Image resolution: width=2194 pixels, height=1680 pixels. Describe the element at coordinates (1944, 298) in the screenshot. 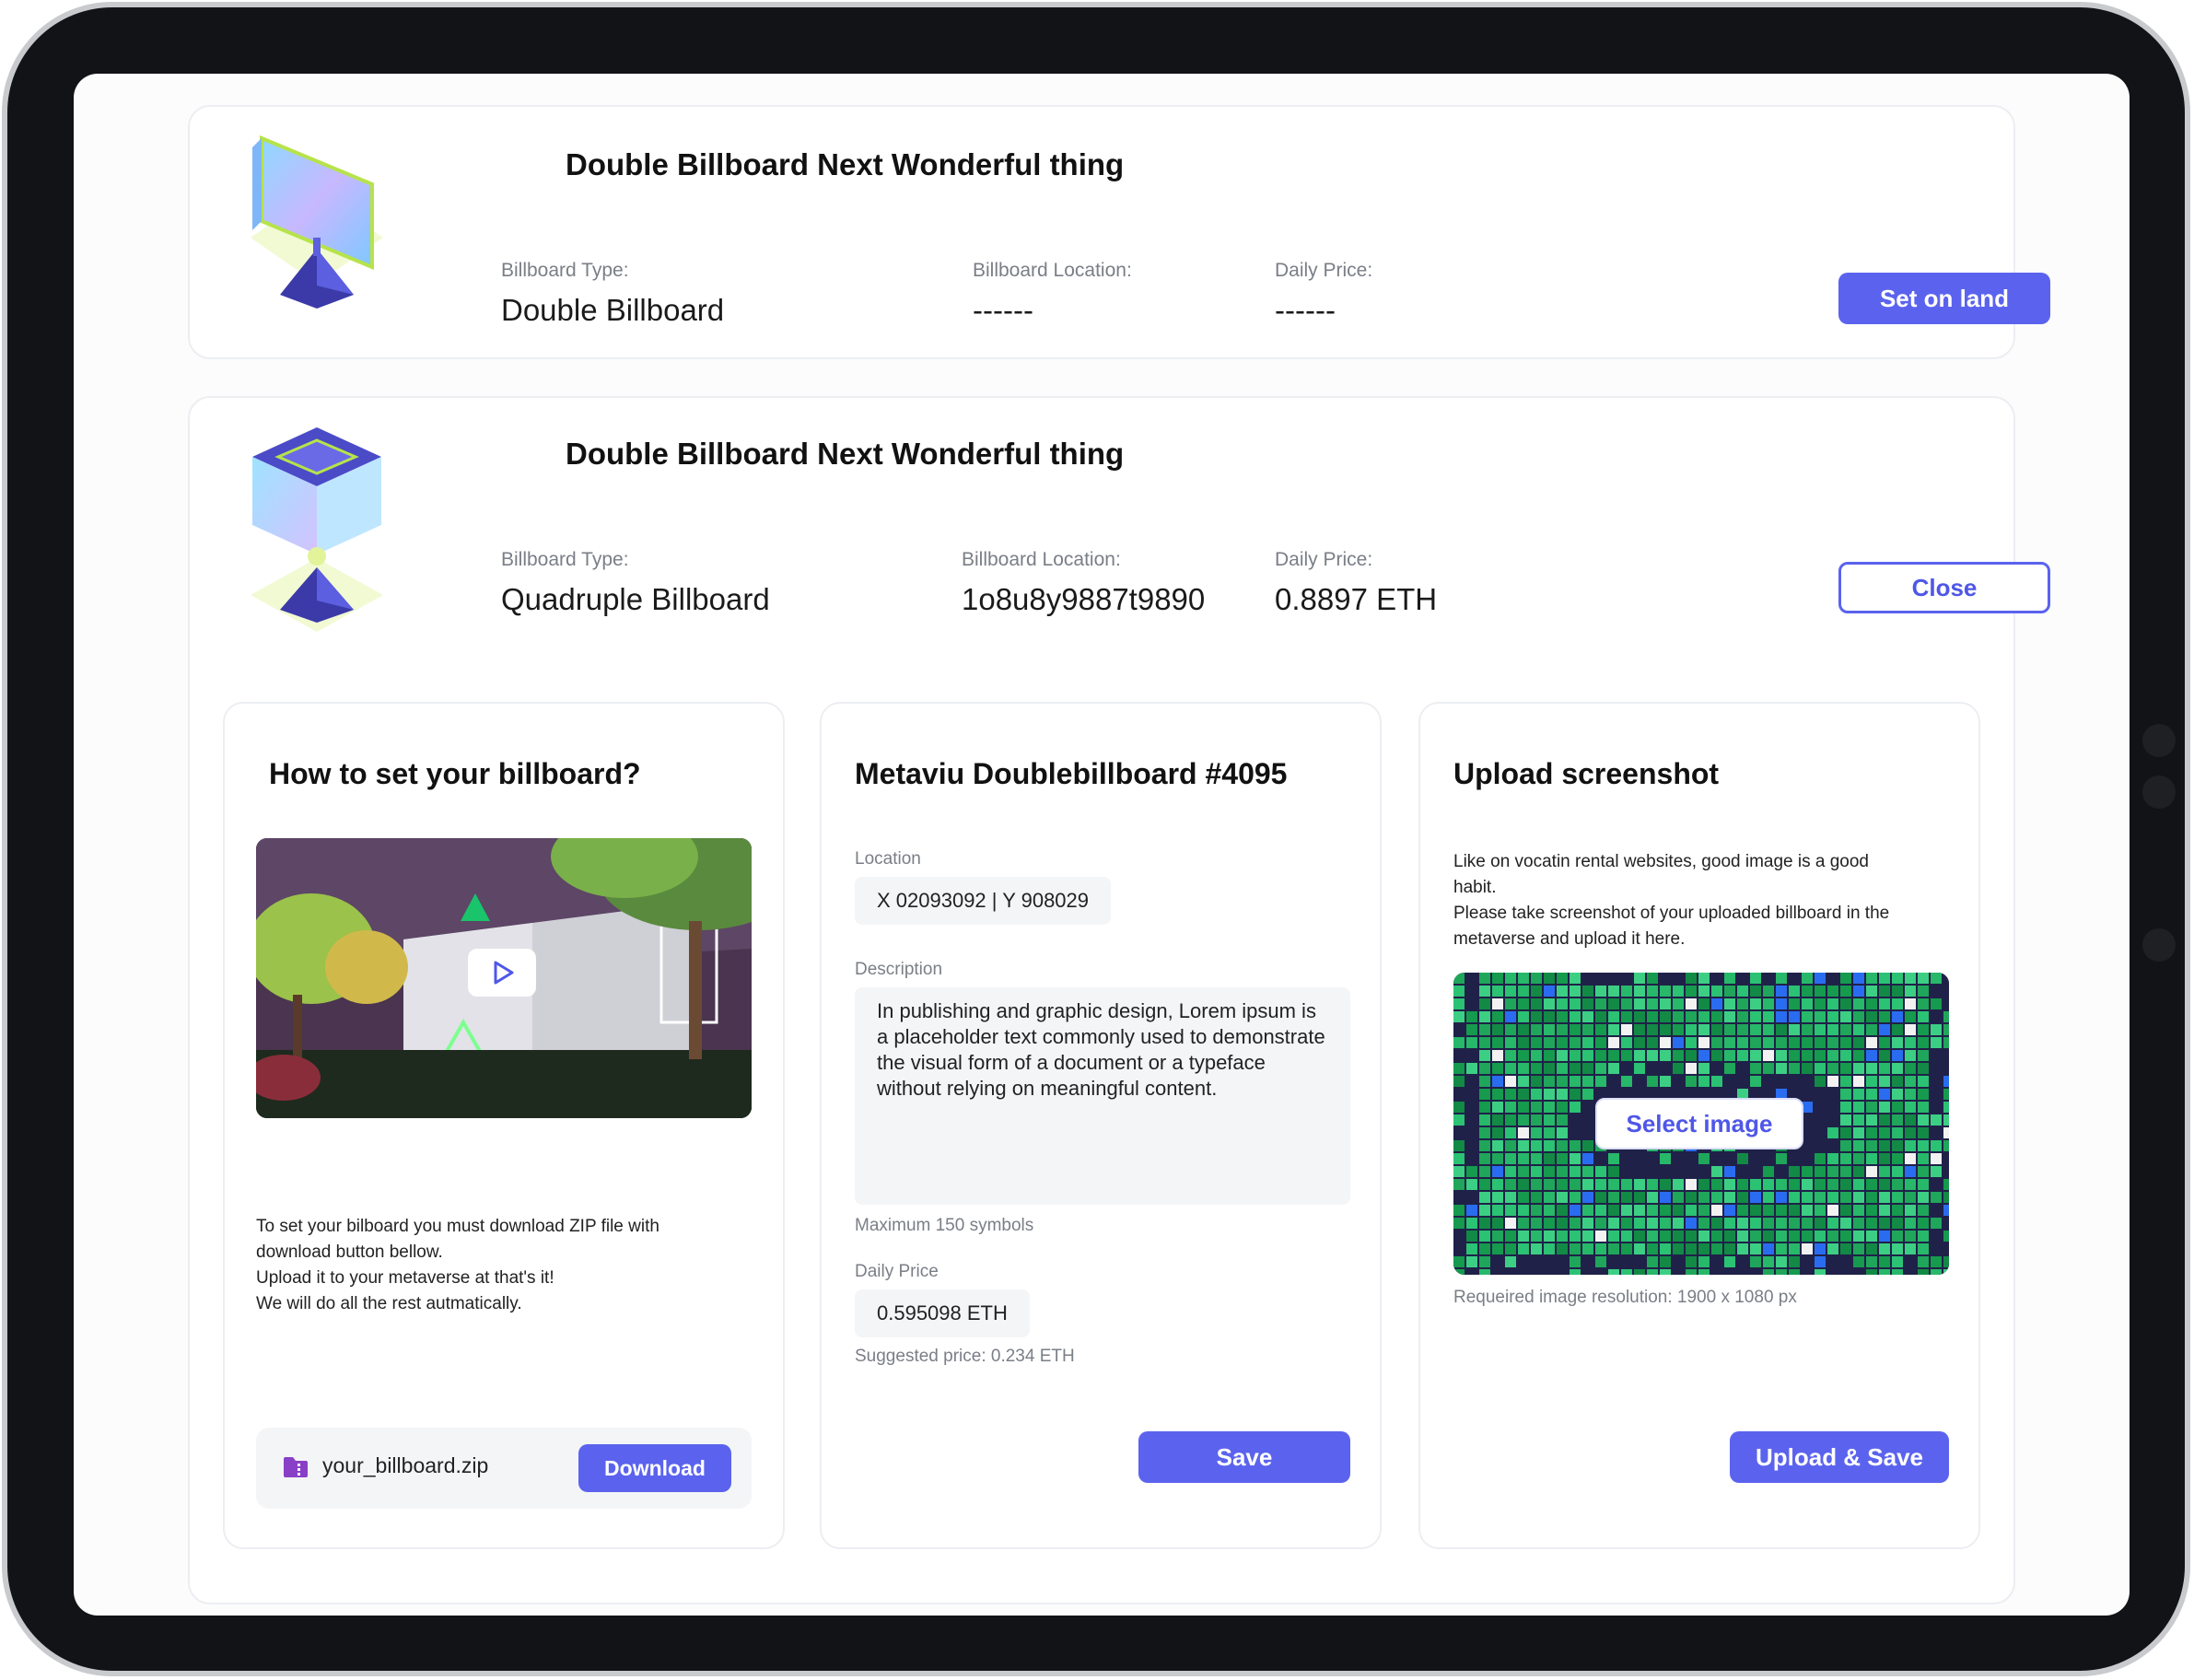

I see `set-on-land-button: Set on land` at that location.